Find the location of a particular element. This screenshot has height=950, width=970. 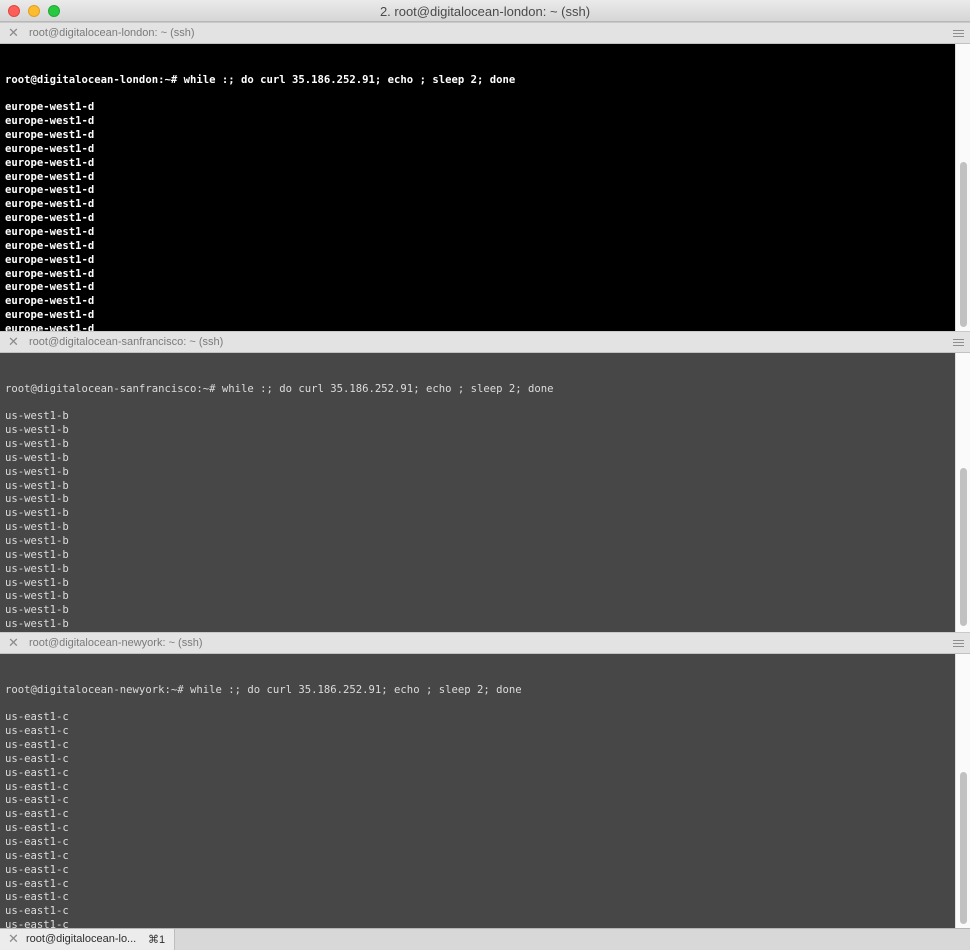

tab-shortcut: ⌘1 is located at coordinates (157, 940).